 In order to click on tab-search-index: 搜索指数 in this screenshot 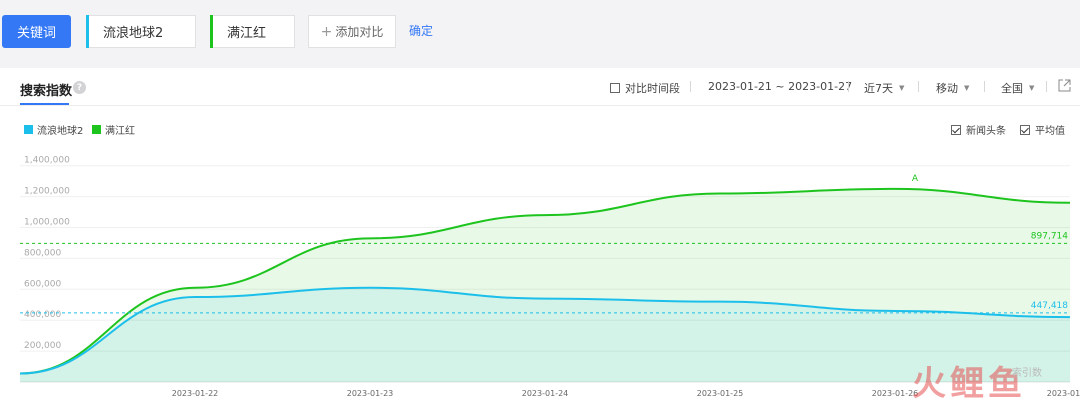, I will do `click(46, 89)`.